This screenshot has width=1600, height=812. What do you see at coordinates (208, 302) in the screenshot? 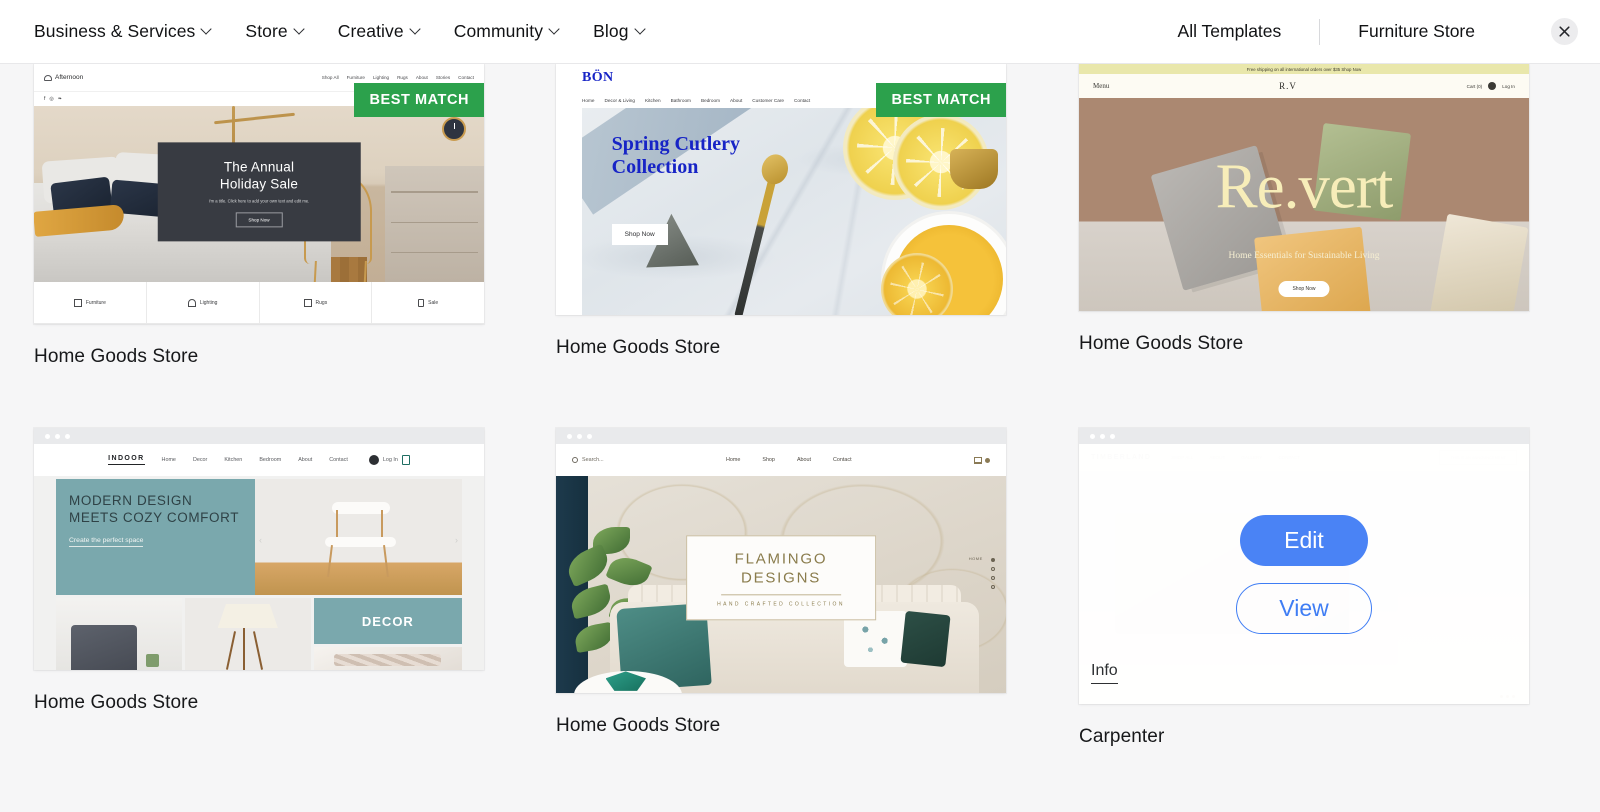
I see `category-label: Lighting` at bounding box center [208, 302].